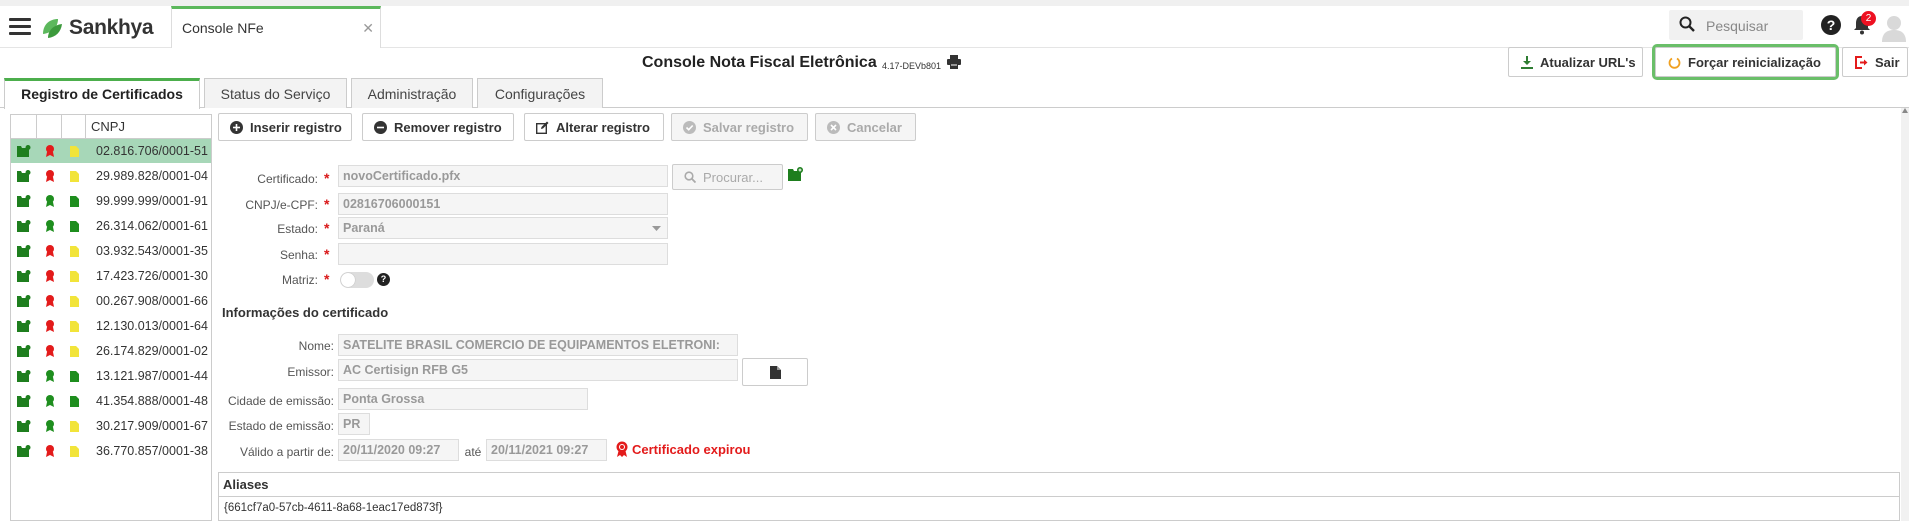  I want to click on x-circle-icon, so click(833, 127).